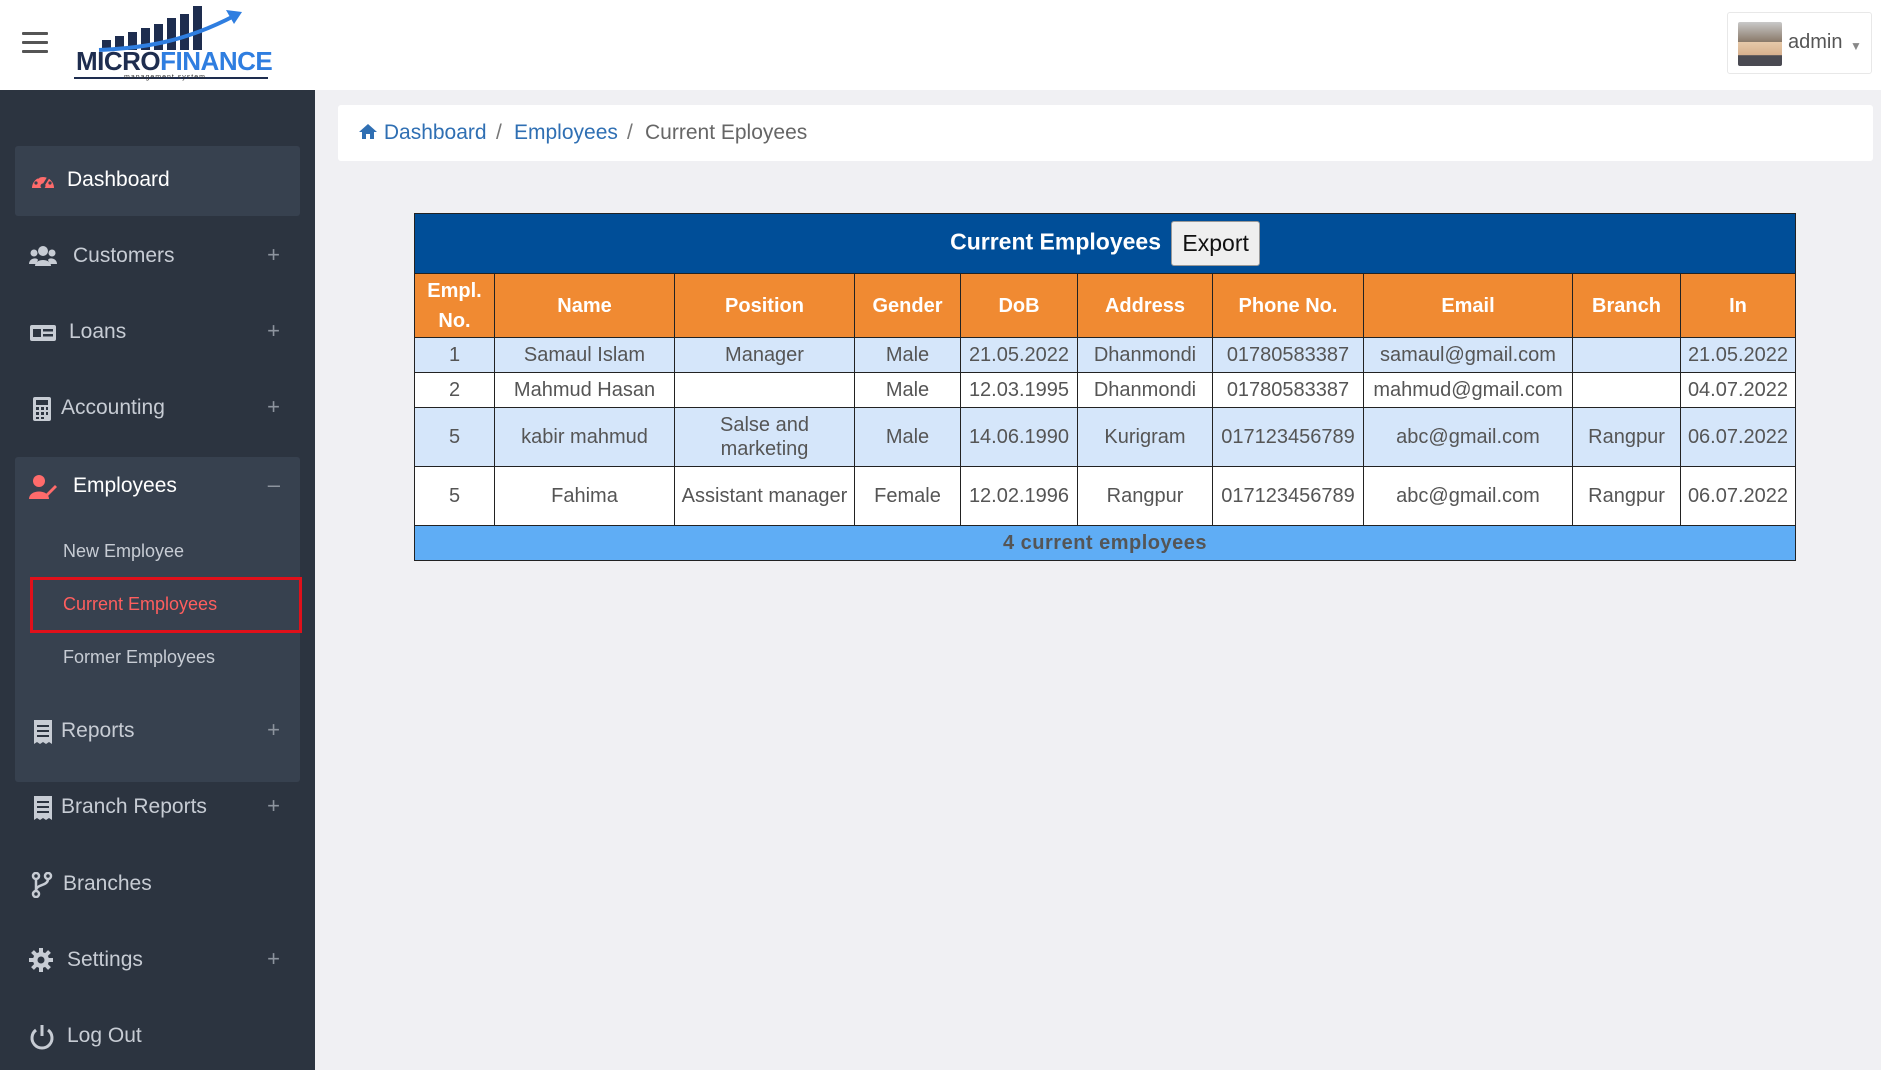 The width and height of the screenshot is (1881, 1070). Describe the element at coordinates (43, 487) in the screenshot. I see `user-edit-icon` at that location.